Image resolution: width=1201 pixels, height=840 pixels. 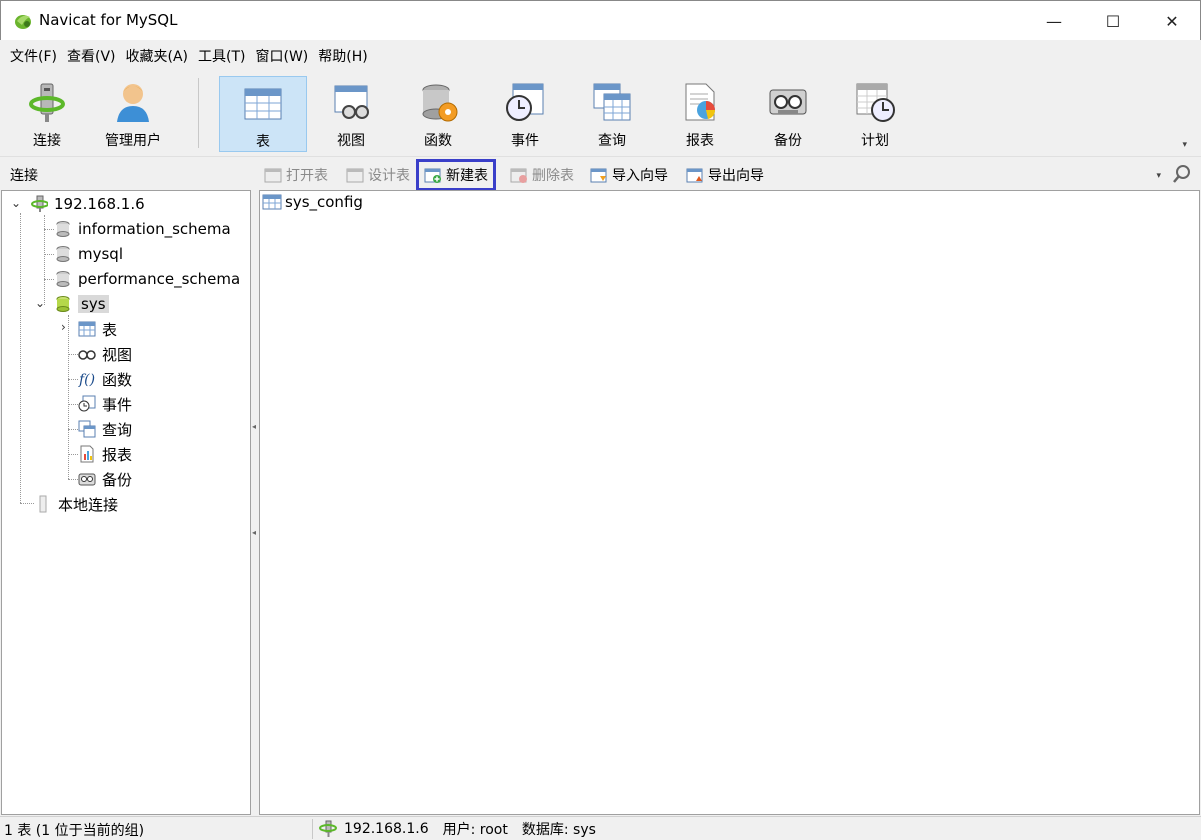 What do you see at coordinates (525, 141) in the screenshot?
I see `toolbar-event-label: 事件` at bounding box center [525, 141].